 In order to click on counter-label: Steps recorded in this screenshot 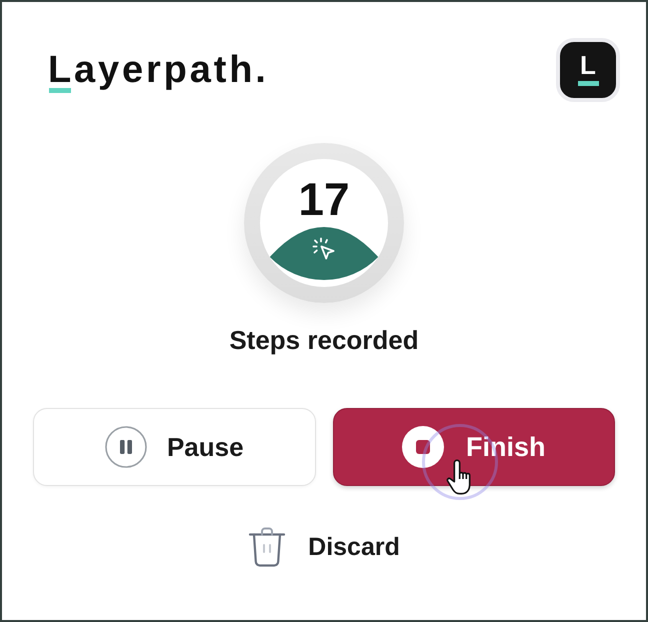, I will do `click(324, 340)`.